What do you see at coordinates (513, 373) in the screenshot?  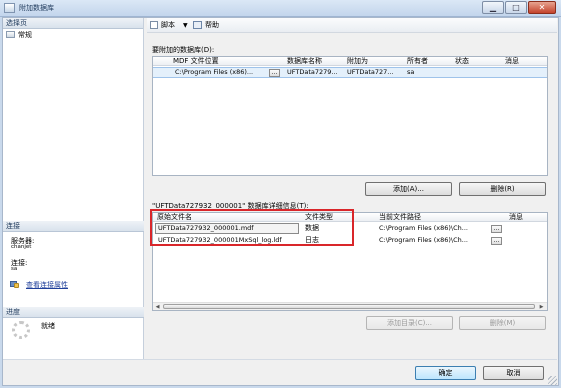 I see `cancel-button: 取消` at bounding box center [513, 373].